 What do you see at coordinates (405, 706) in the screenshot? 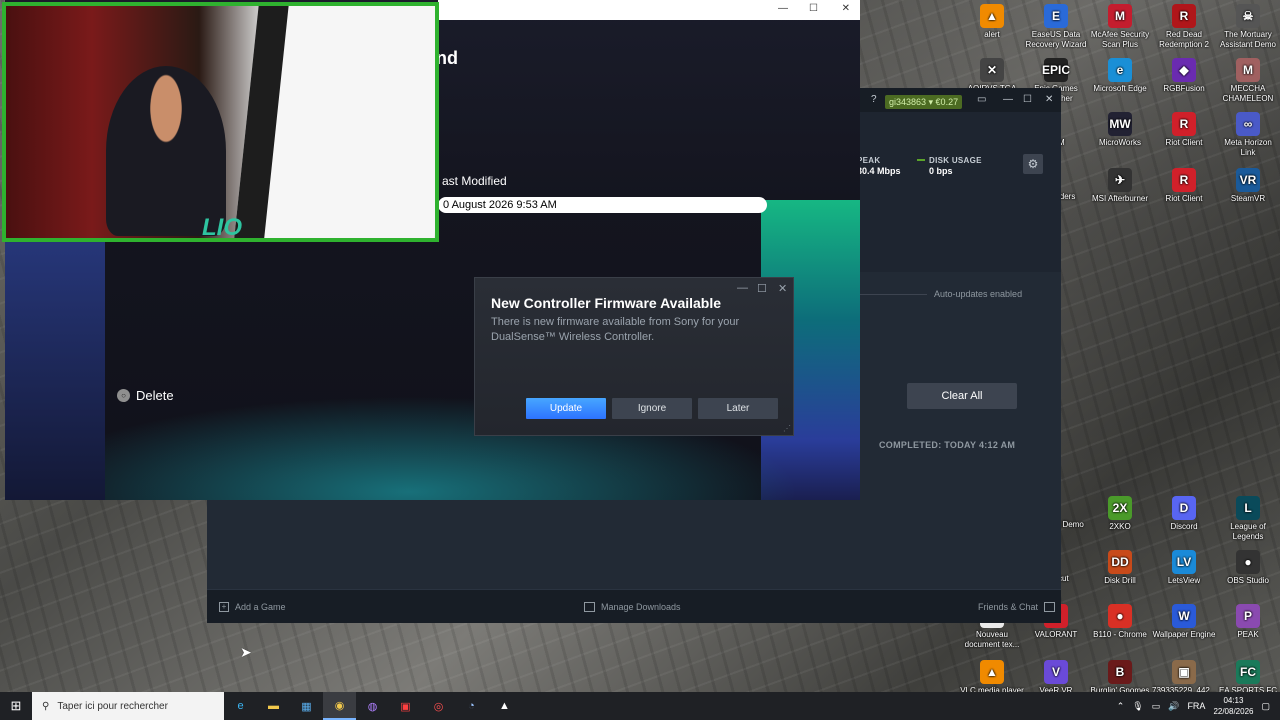
I see `recorder-taskbar-icon: ▣` at bounding box center [405, 706].